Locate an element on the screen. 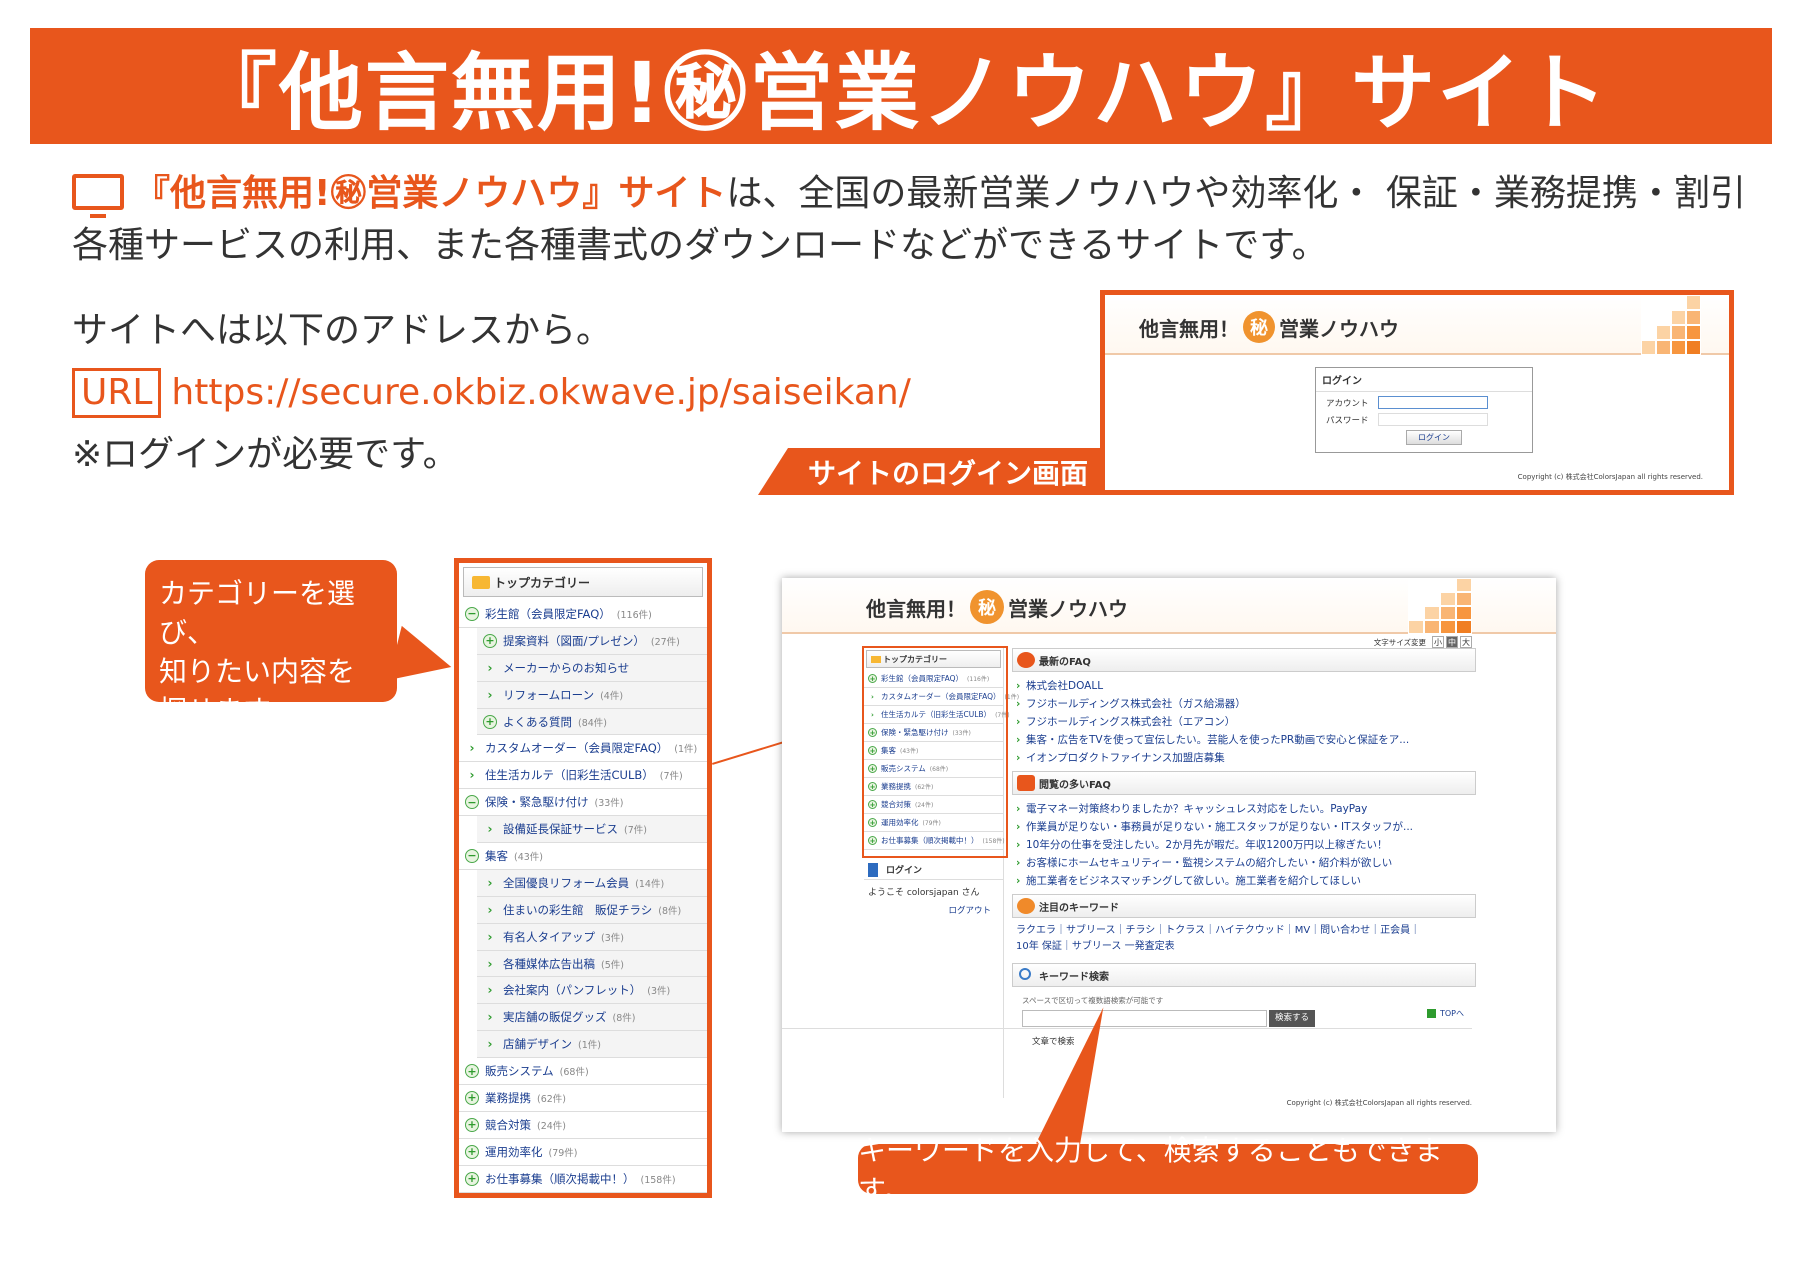 The width and height of the screenshot is (1800, 1273). category-item: − 保険・緊急駆け付け (33件) is located at coordinates (583, 803).